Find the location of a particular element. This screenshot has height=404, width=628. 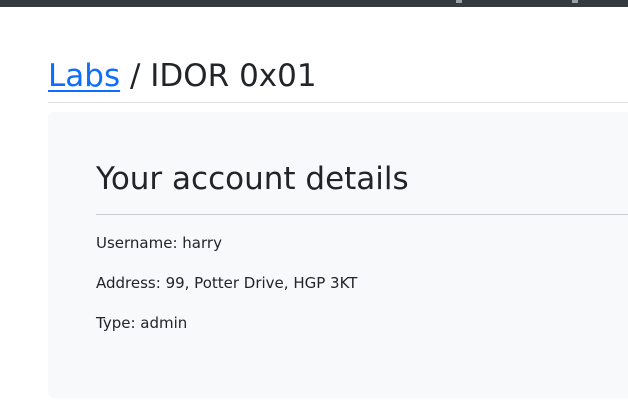

username-label: Username: is located at coordinates (139, 243).